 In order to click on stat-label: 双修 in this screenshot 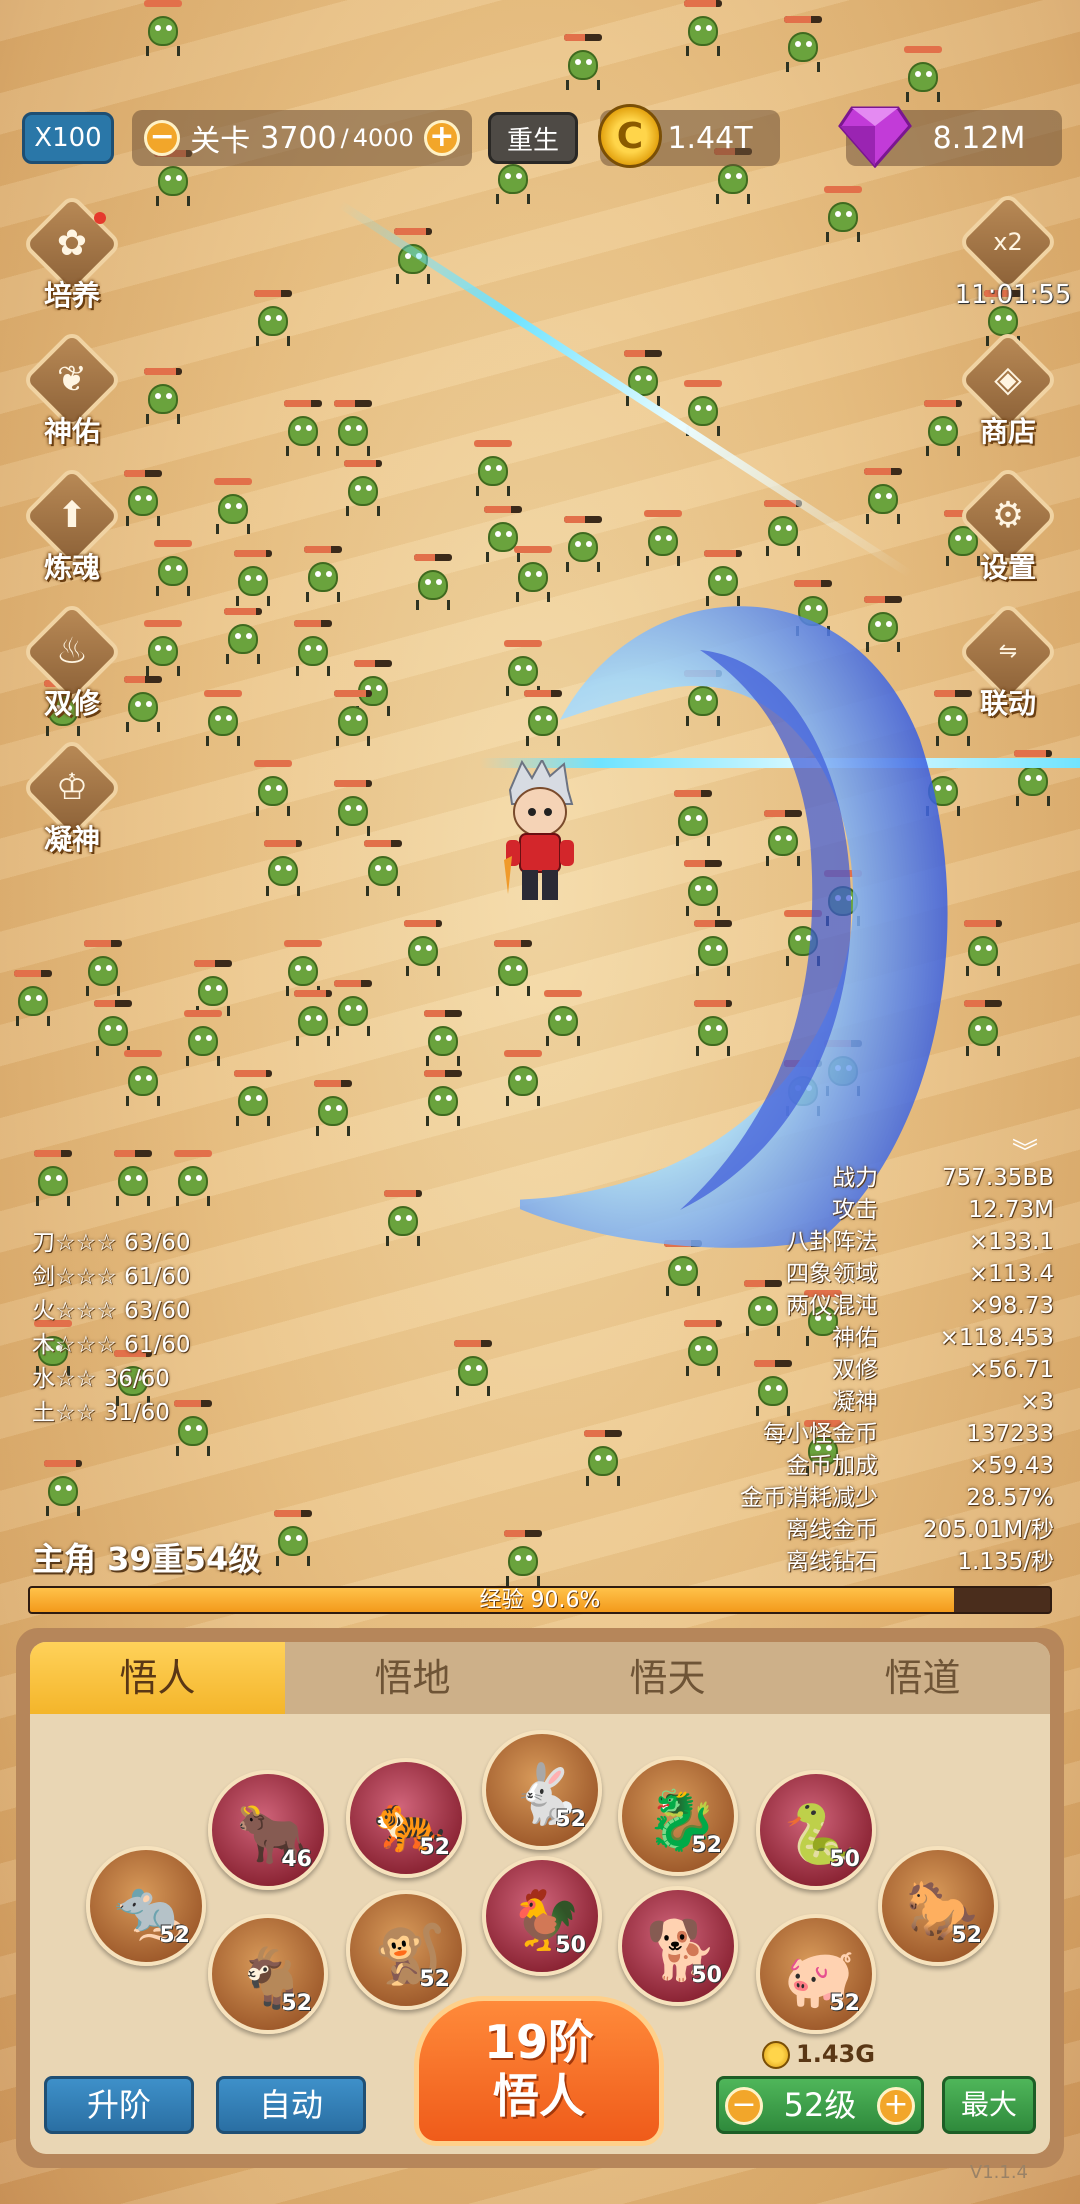, I will do `click(855, 1370)`.